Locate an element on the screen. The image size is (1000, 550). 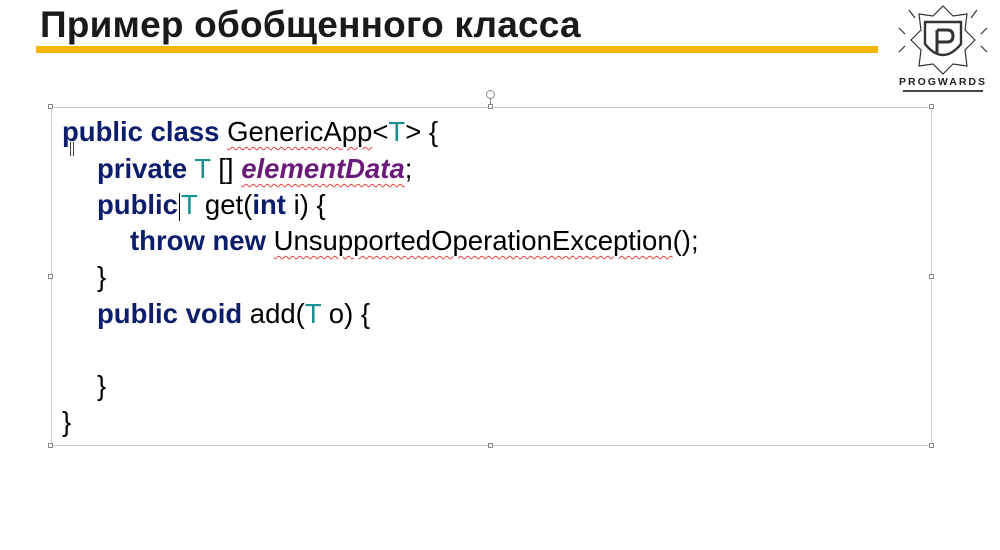
code-token: add( is located at coordinates (273, 313).